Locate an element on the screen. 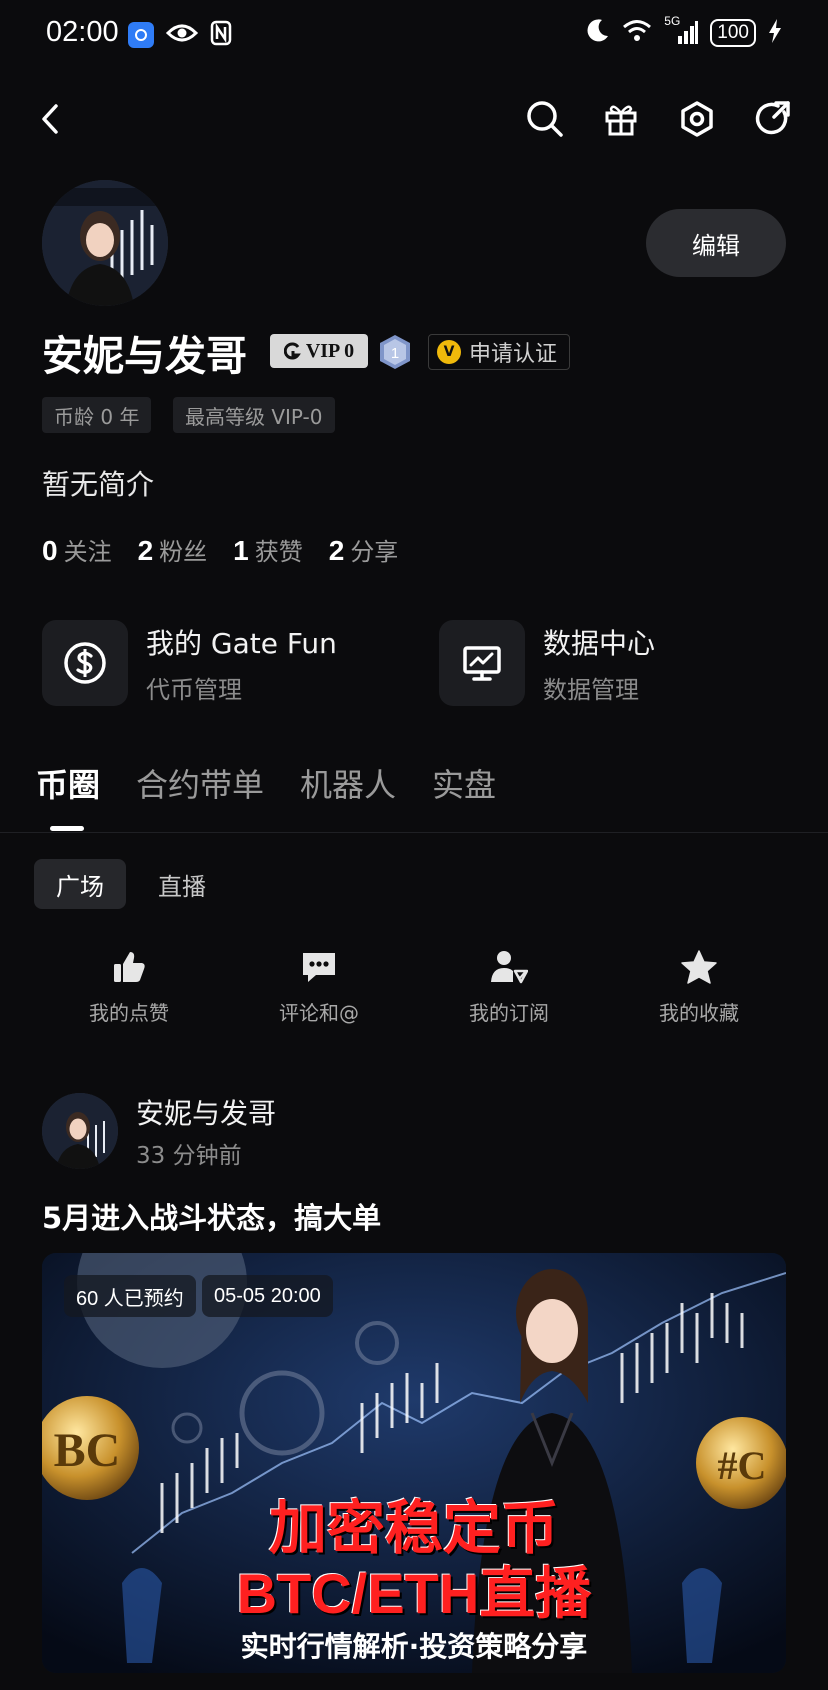 This screenshot has height=1690, width=828. stat-likes: 1 获赞 is located at coordinates (268, 549).